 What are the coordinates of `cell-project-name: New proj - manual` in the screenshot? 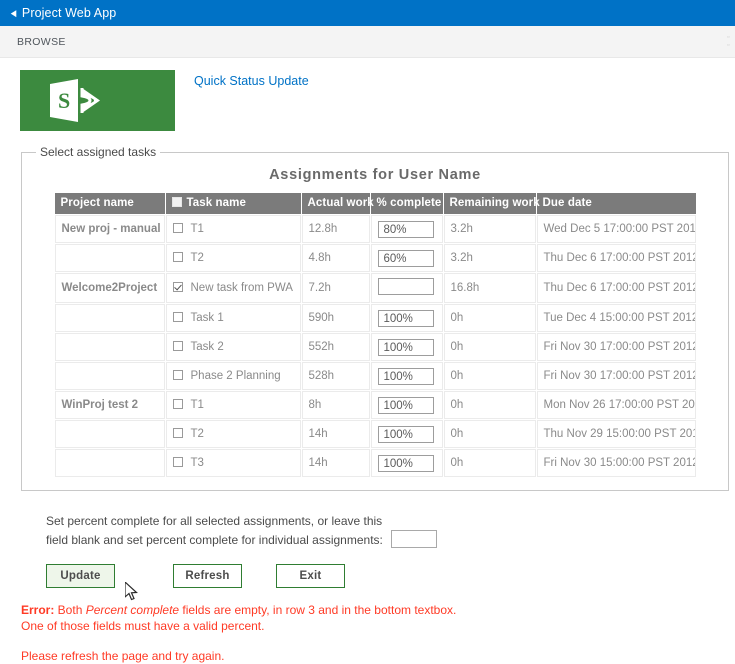 It's located at (109, 229).